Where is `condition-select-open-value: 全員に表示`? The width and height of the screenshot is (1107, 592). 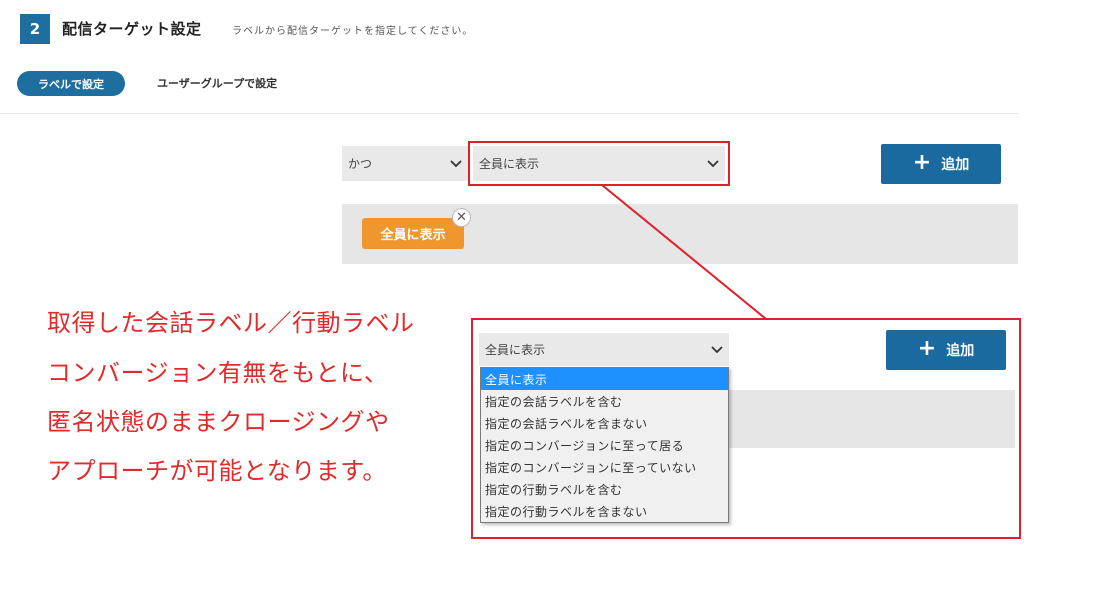 condition-select-open-value: 全員に表示 is located at coordinates (515, 350).